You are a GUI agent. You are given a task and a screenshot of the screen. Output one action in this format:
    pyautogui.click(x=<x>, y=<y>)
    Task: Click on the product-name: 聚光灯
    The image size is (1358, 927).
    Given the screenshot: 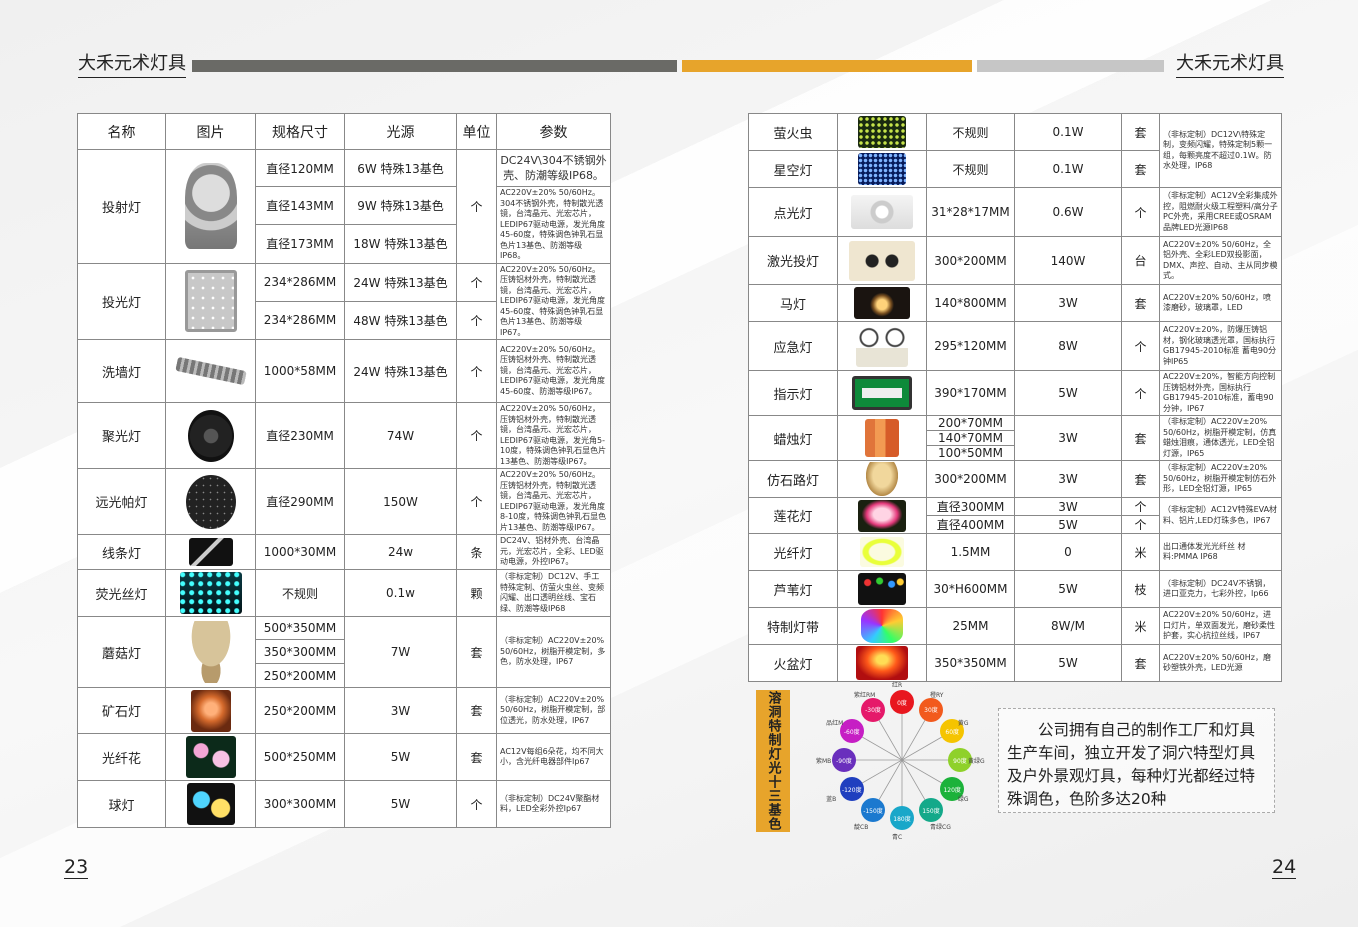 What is the action you would take?
    pyautogui.click(x=121, y=435)
    